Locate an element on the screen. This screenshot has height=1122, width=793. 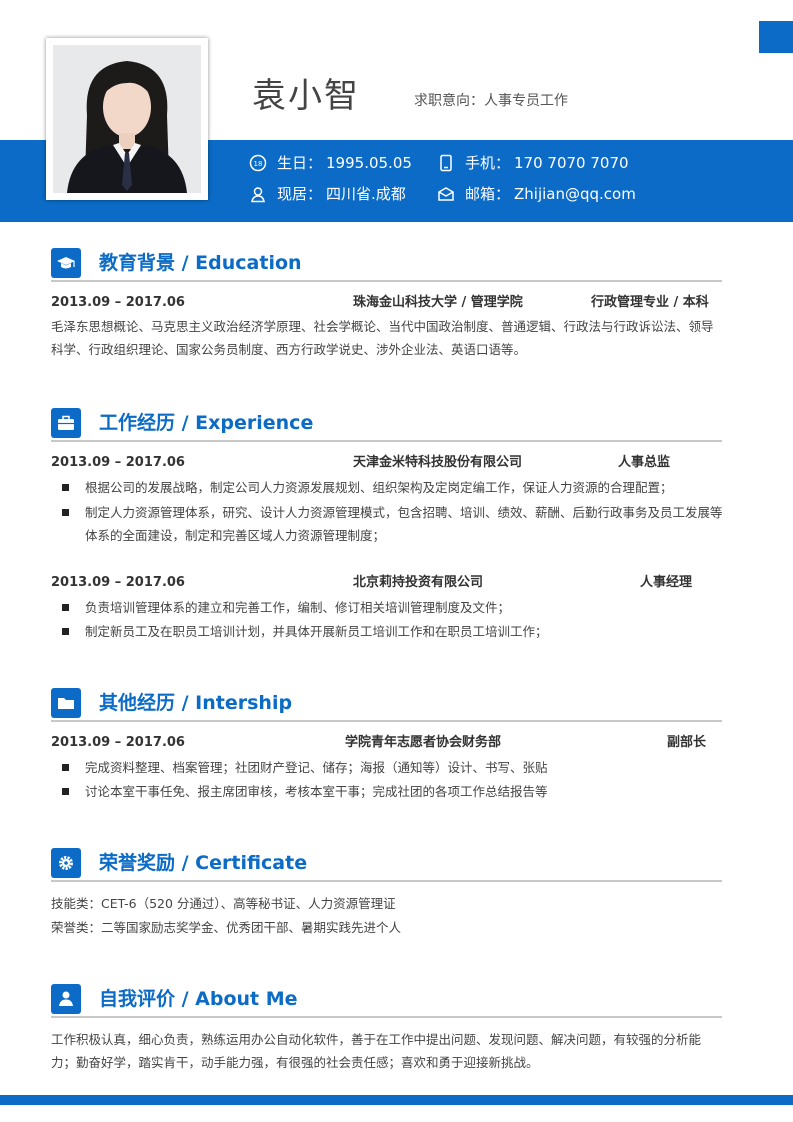
job-duty: 负责培训管理体系的建立和完善工作，编制、修订相关培训管理制度及文件； is located at coordinates (298, 607).